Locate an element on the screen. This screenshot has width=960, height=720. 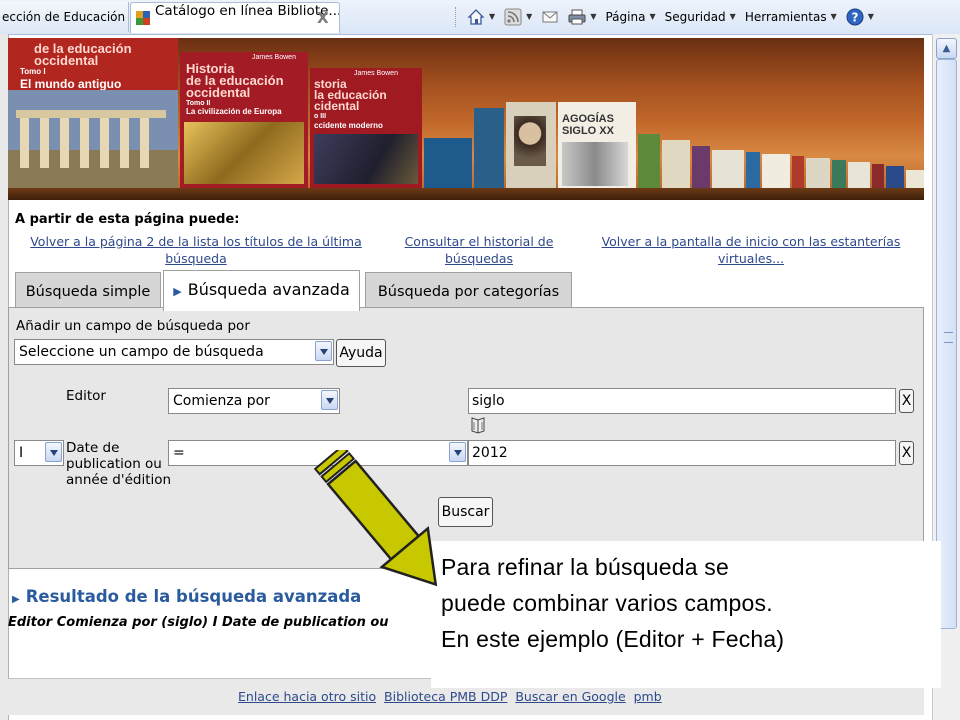
remove-editor-button: X is located at coordinates (906, 401).